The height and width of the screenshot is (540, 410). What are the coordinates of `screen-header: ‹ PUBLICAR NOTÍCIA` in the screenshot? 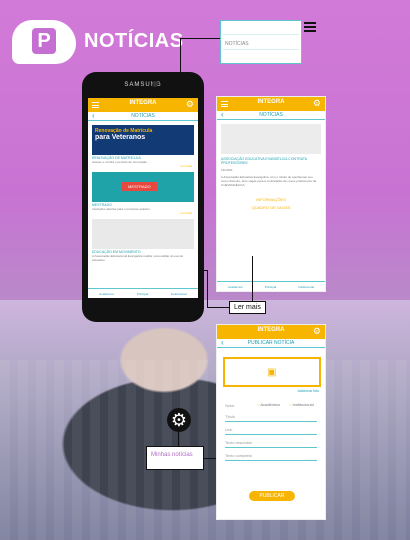 It's located at (271, 343).